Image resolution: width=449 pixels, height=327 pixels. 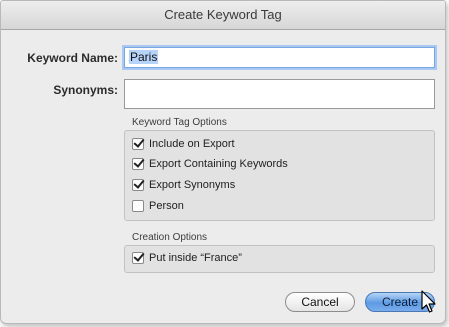 I want to click on keyword-name-input: Paris, so click(x=279, y=57).